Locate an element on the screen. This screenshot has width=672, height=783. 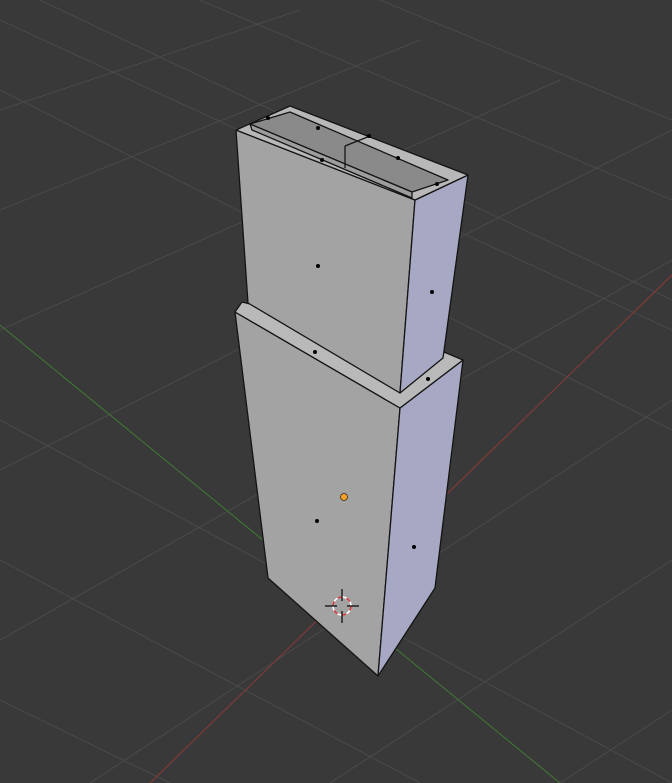
object-origin-icon is located at coordinates (344, 497).